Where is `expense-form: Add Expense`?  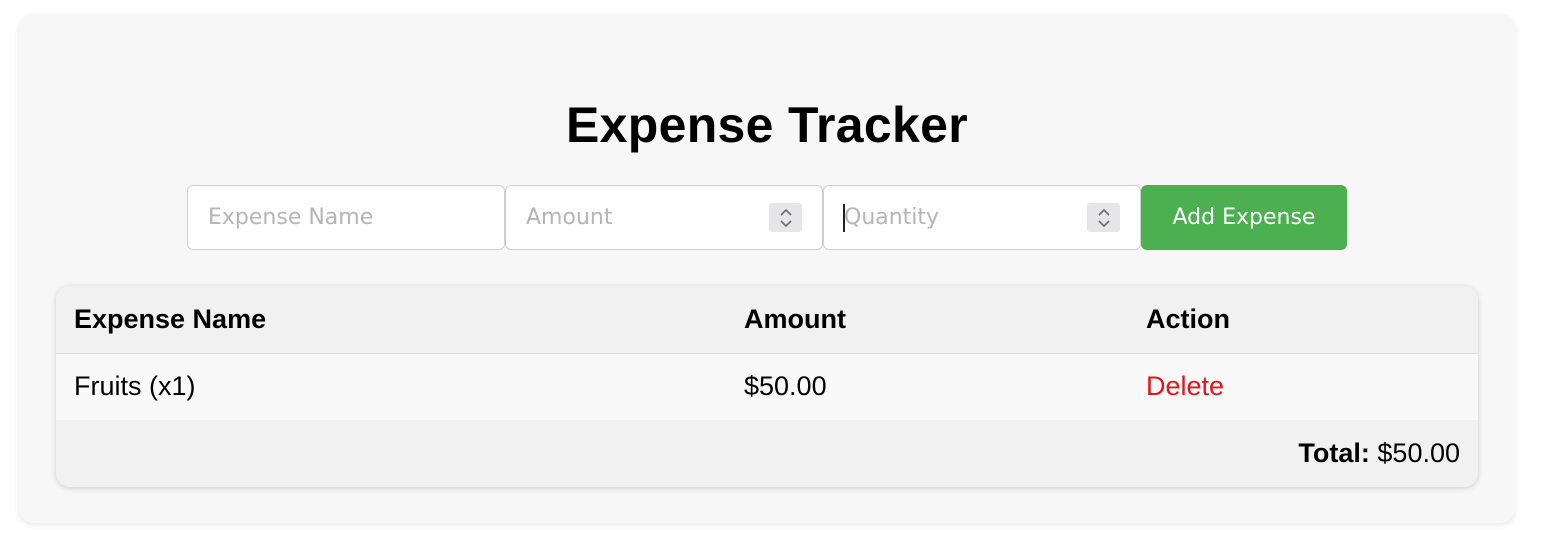
expense-form: Add Expense is located at coordinates (767, 217).